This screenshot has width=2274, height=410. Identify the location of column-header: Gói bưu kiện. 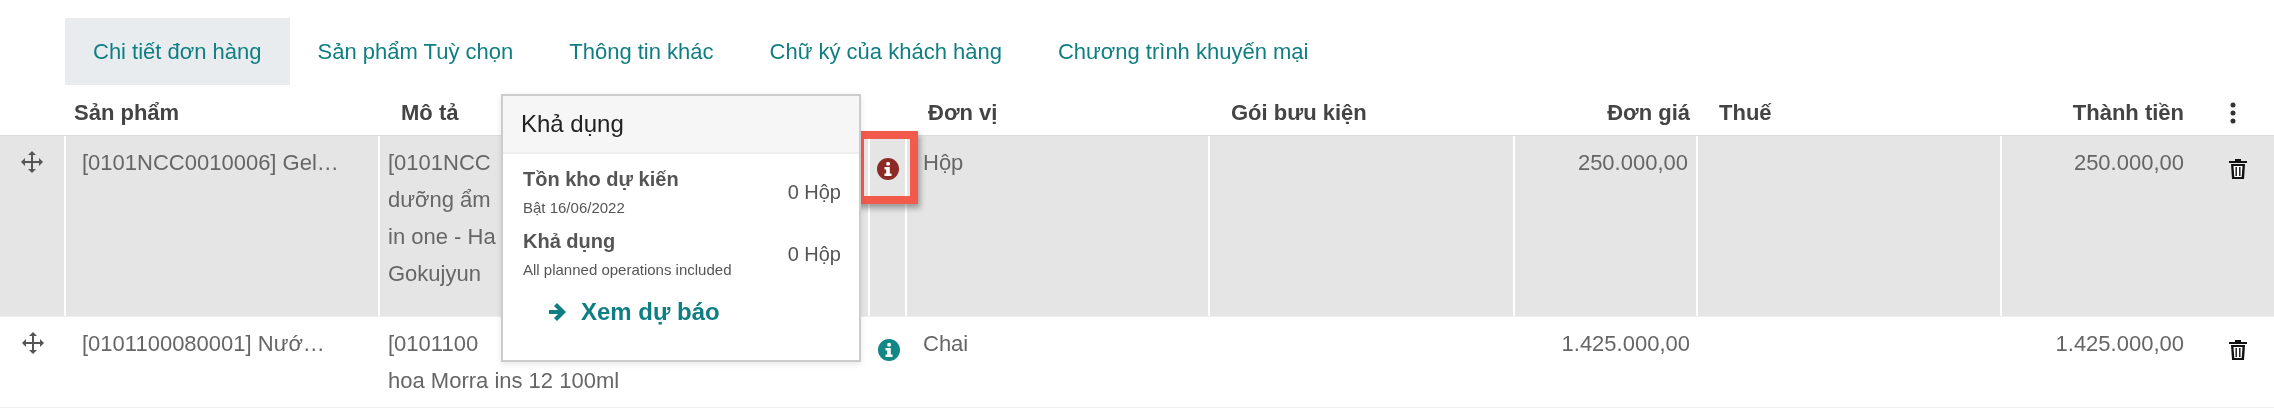
(1362, 112).